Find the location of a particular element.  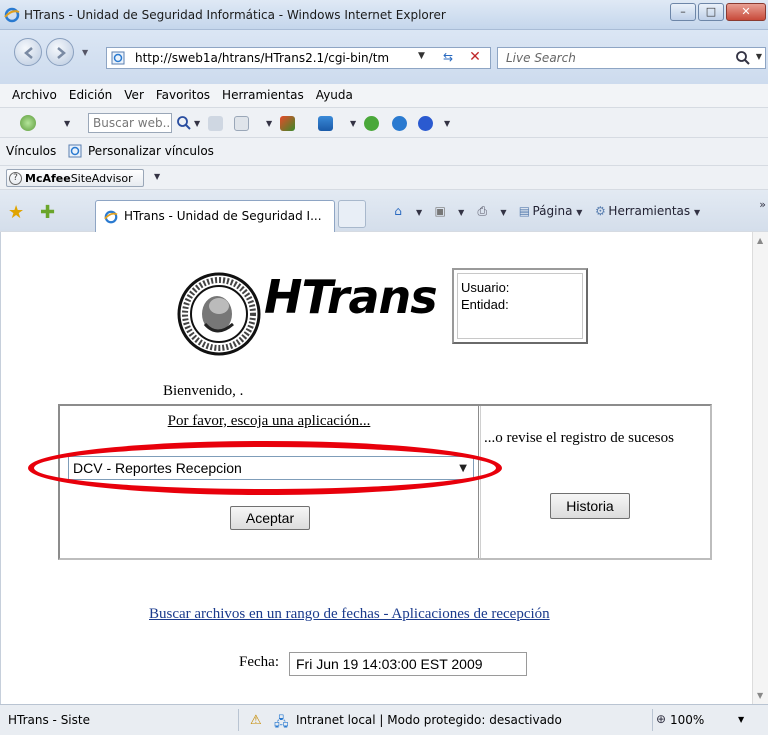

maximize-button: □ is located at coordinates (711, 12).